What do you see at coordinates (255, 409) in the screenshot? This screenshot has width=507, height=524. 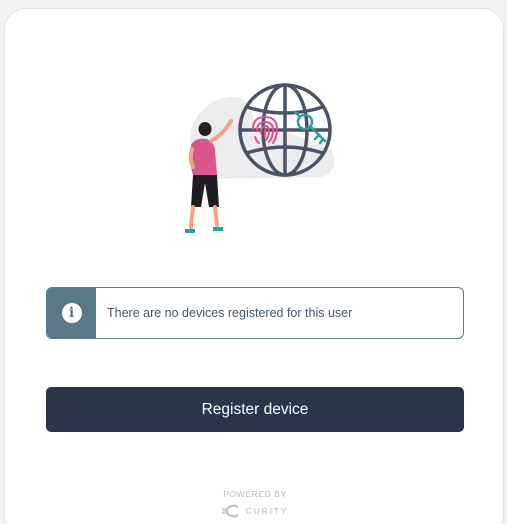 I see `register-device-button: Register device` at bounding box center [255, 409].